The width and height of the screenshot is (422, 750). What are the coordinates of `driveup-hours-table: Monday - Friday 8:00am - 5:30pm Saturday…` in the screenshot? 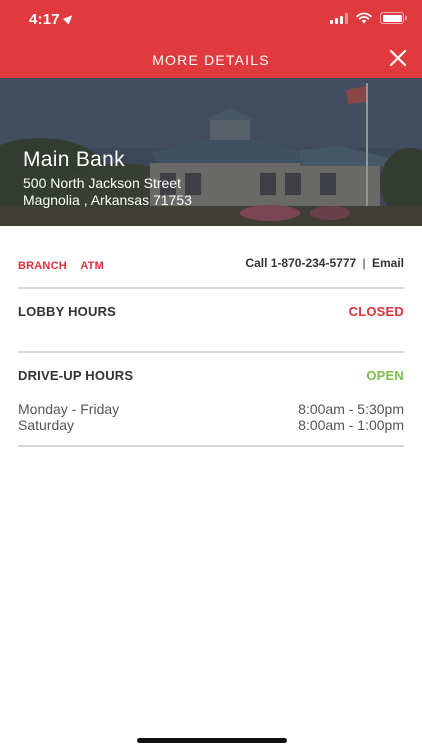 It's located at (211, 417).